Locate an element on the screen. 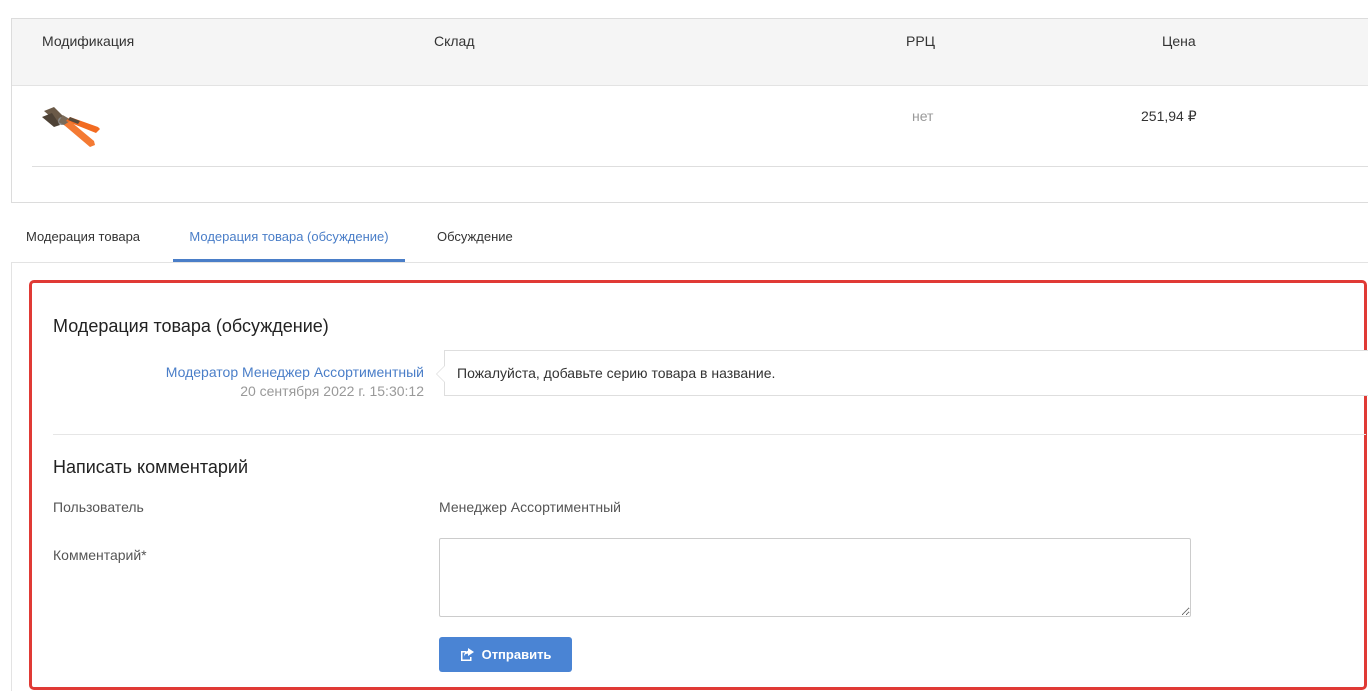  comment-textarea is located at coordinates (815, 577).